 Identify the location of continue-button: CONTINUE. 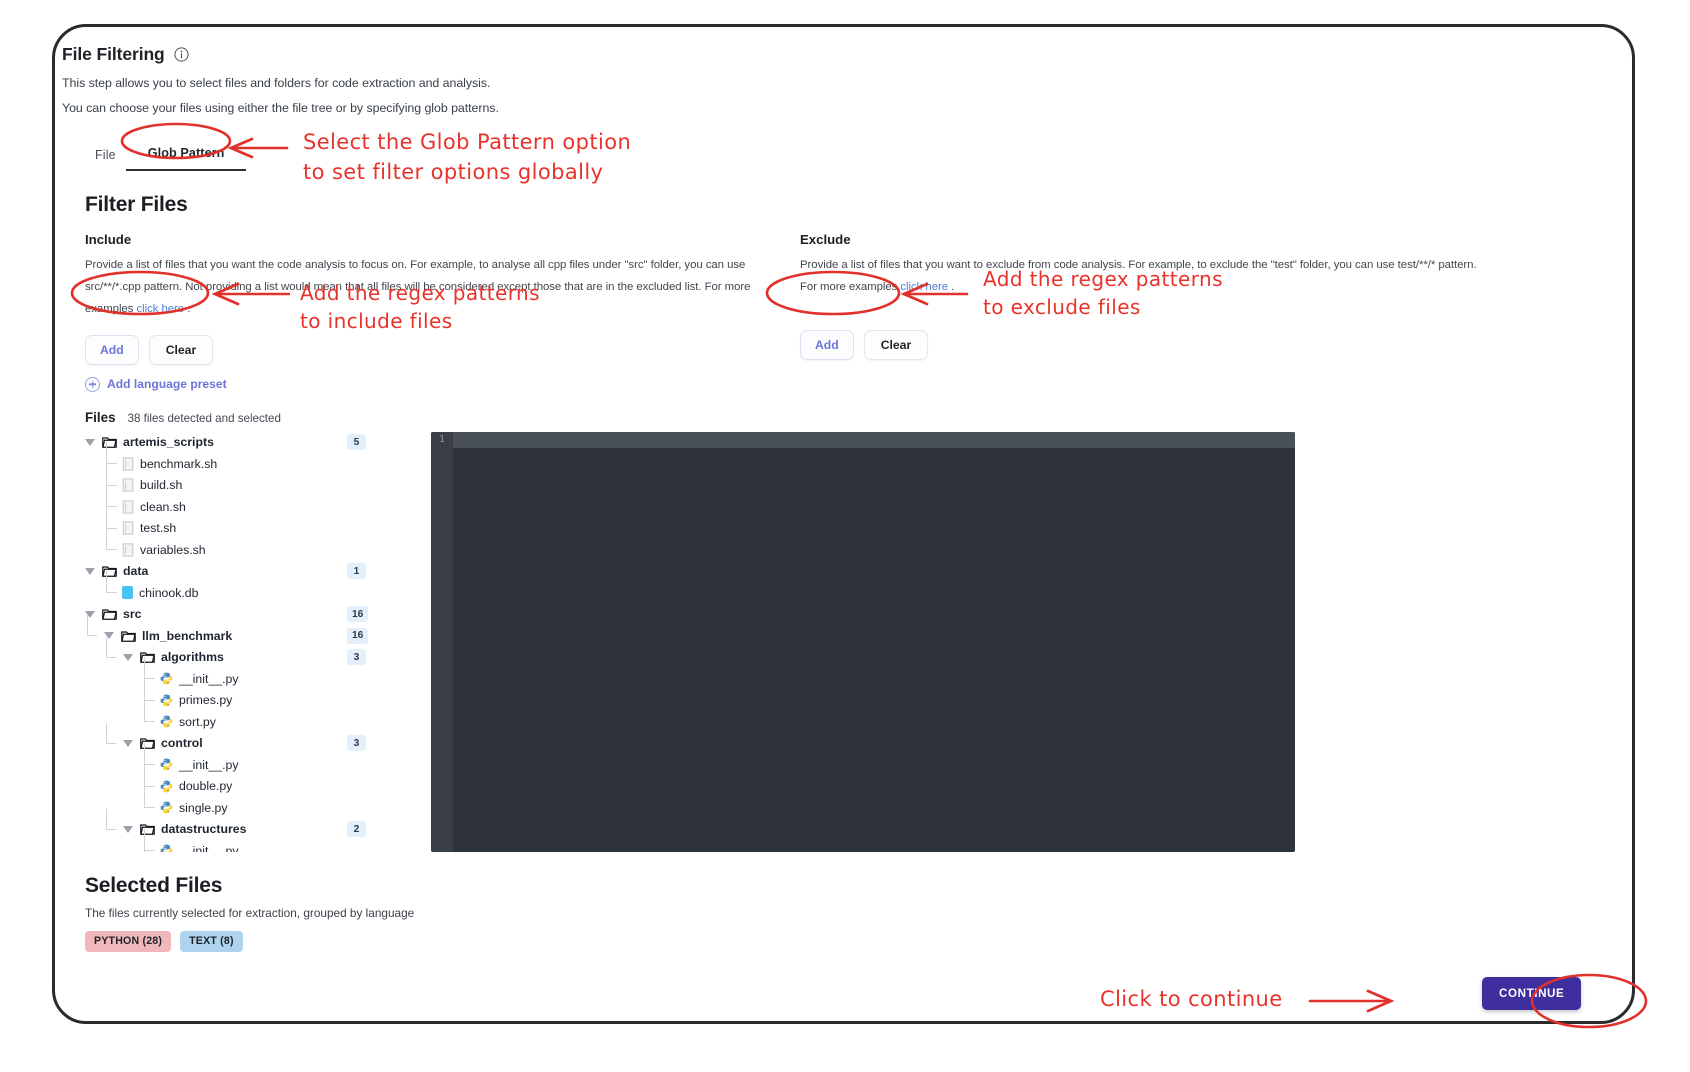
(1532, 993).